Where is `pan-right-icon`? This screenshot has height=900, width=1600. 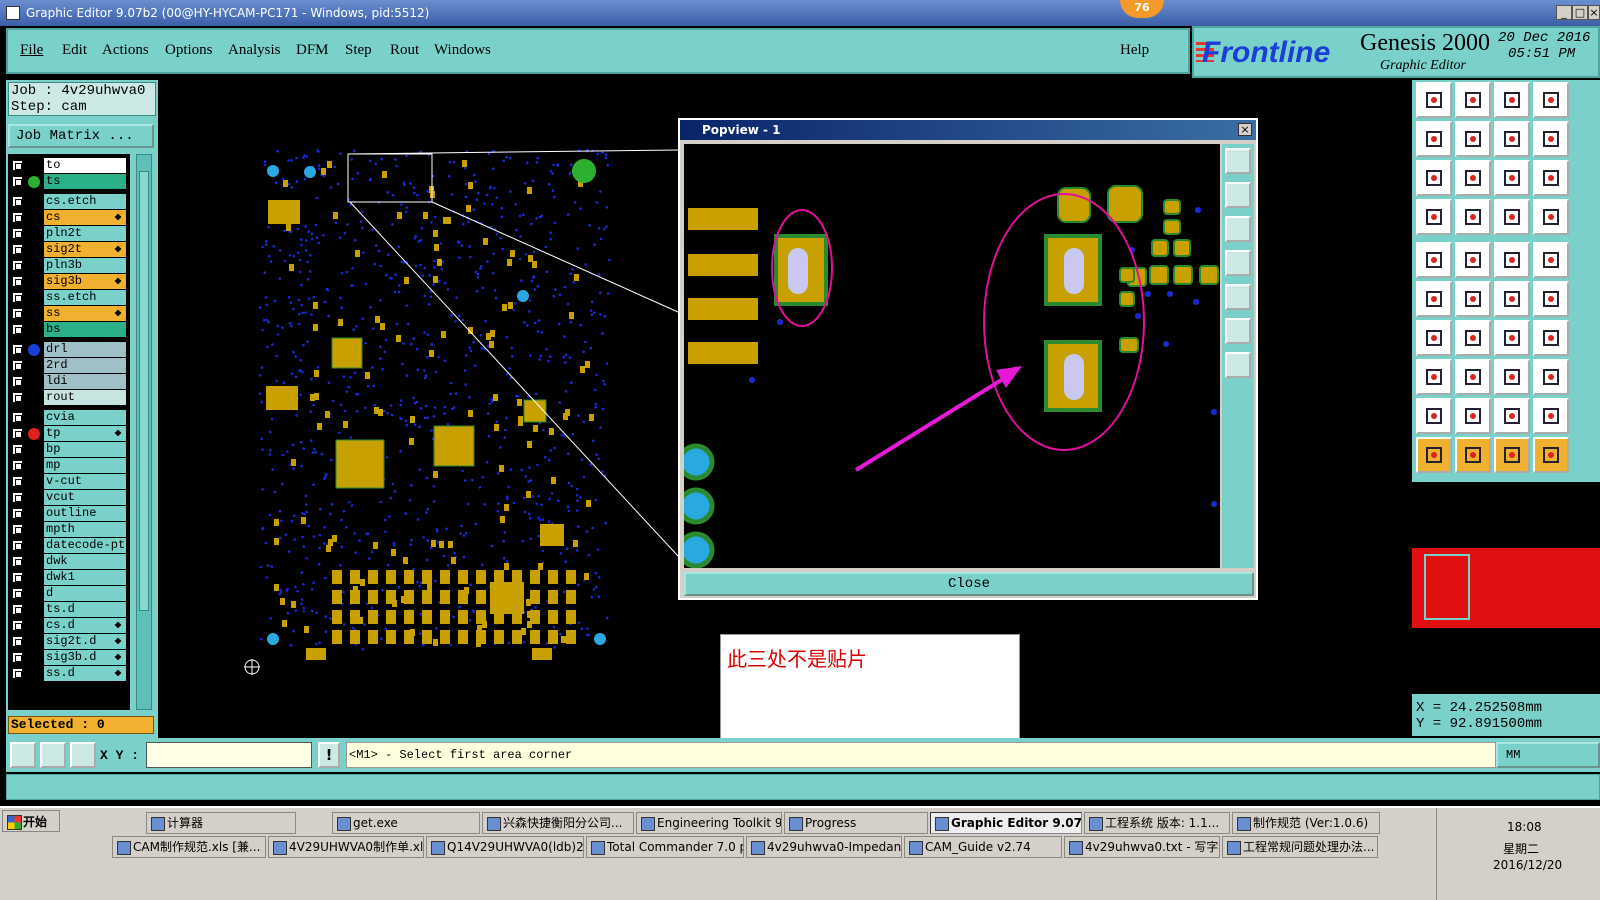 pan-right-icon is located at coordinates (1473, 139).